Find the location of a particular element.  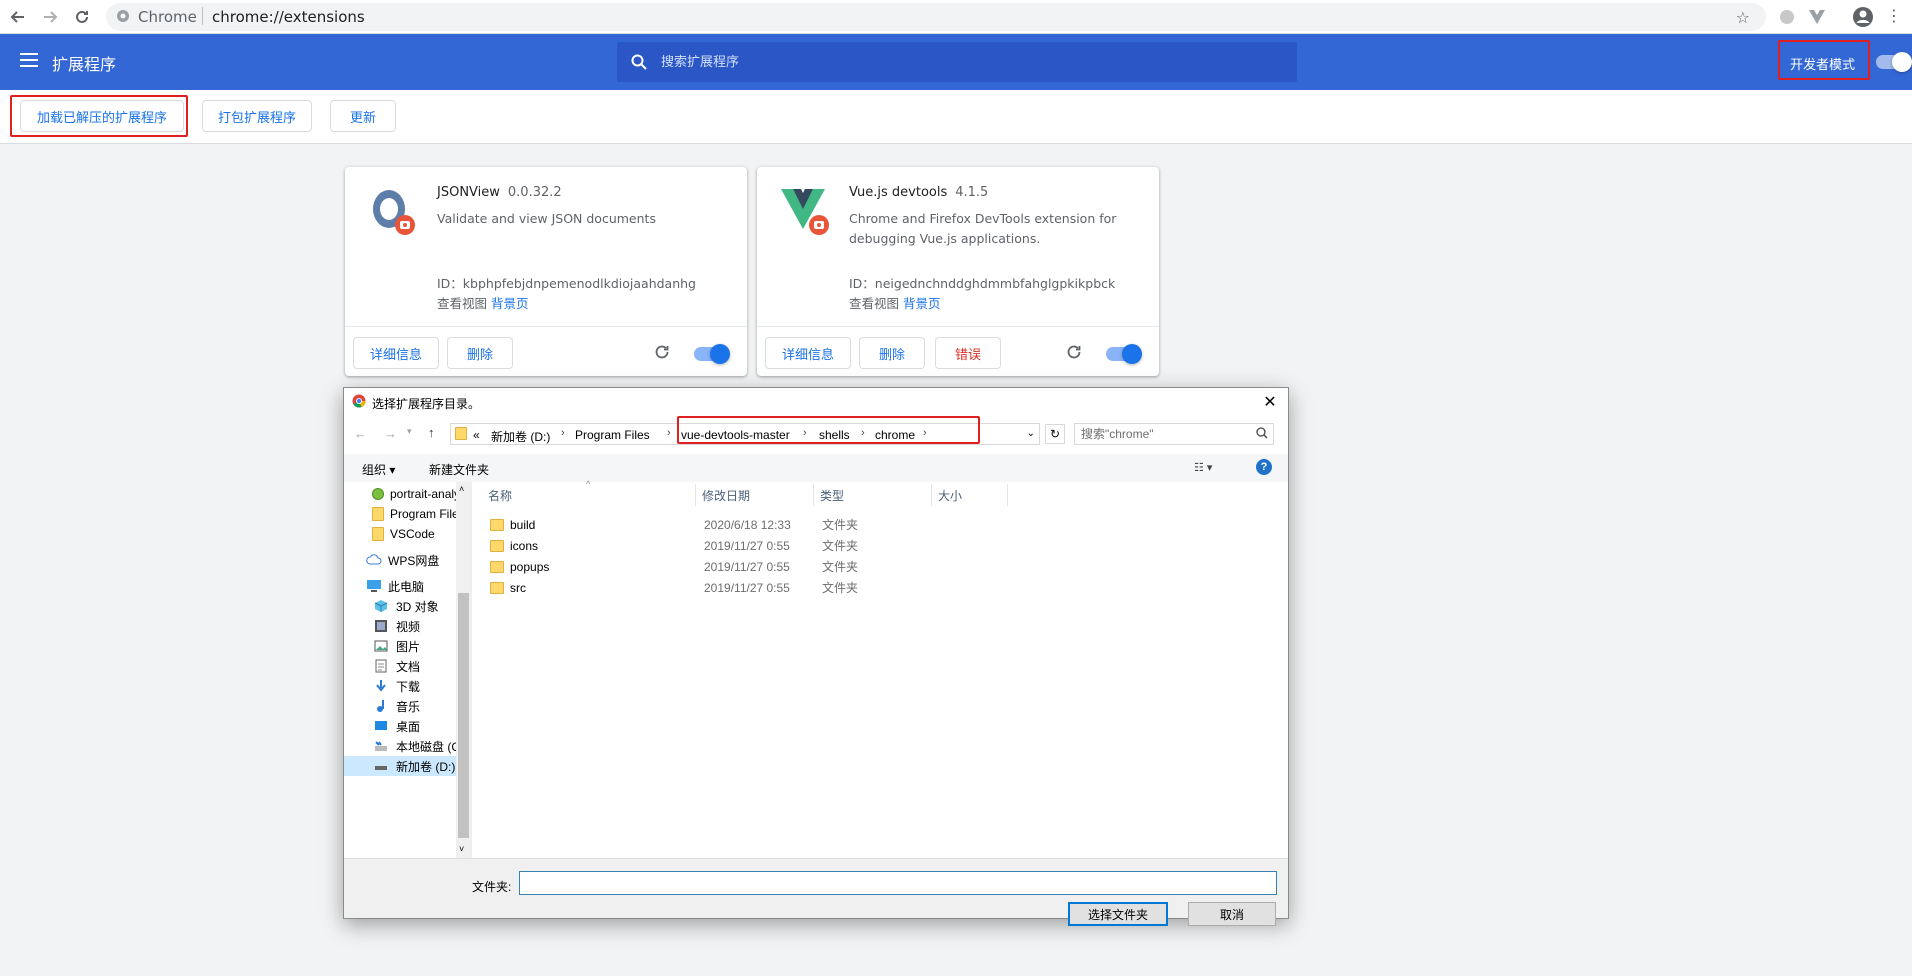

nav-item-documents: 文档 is located at coordinates (397, 666).